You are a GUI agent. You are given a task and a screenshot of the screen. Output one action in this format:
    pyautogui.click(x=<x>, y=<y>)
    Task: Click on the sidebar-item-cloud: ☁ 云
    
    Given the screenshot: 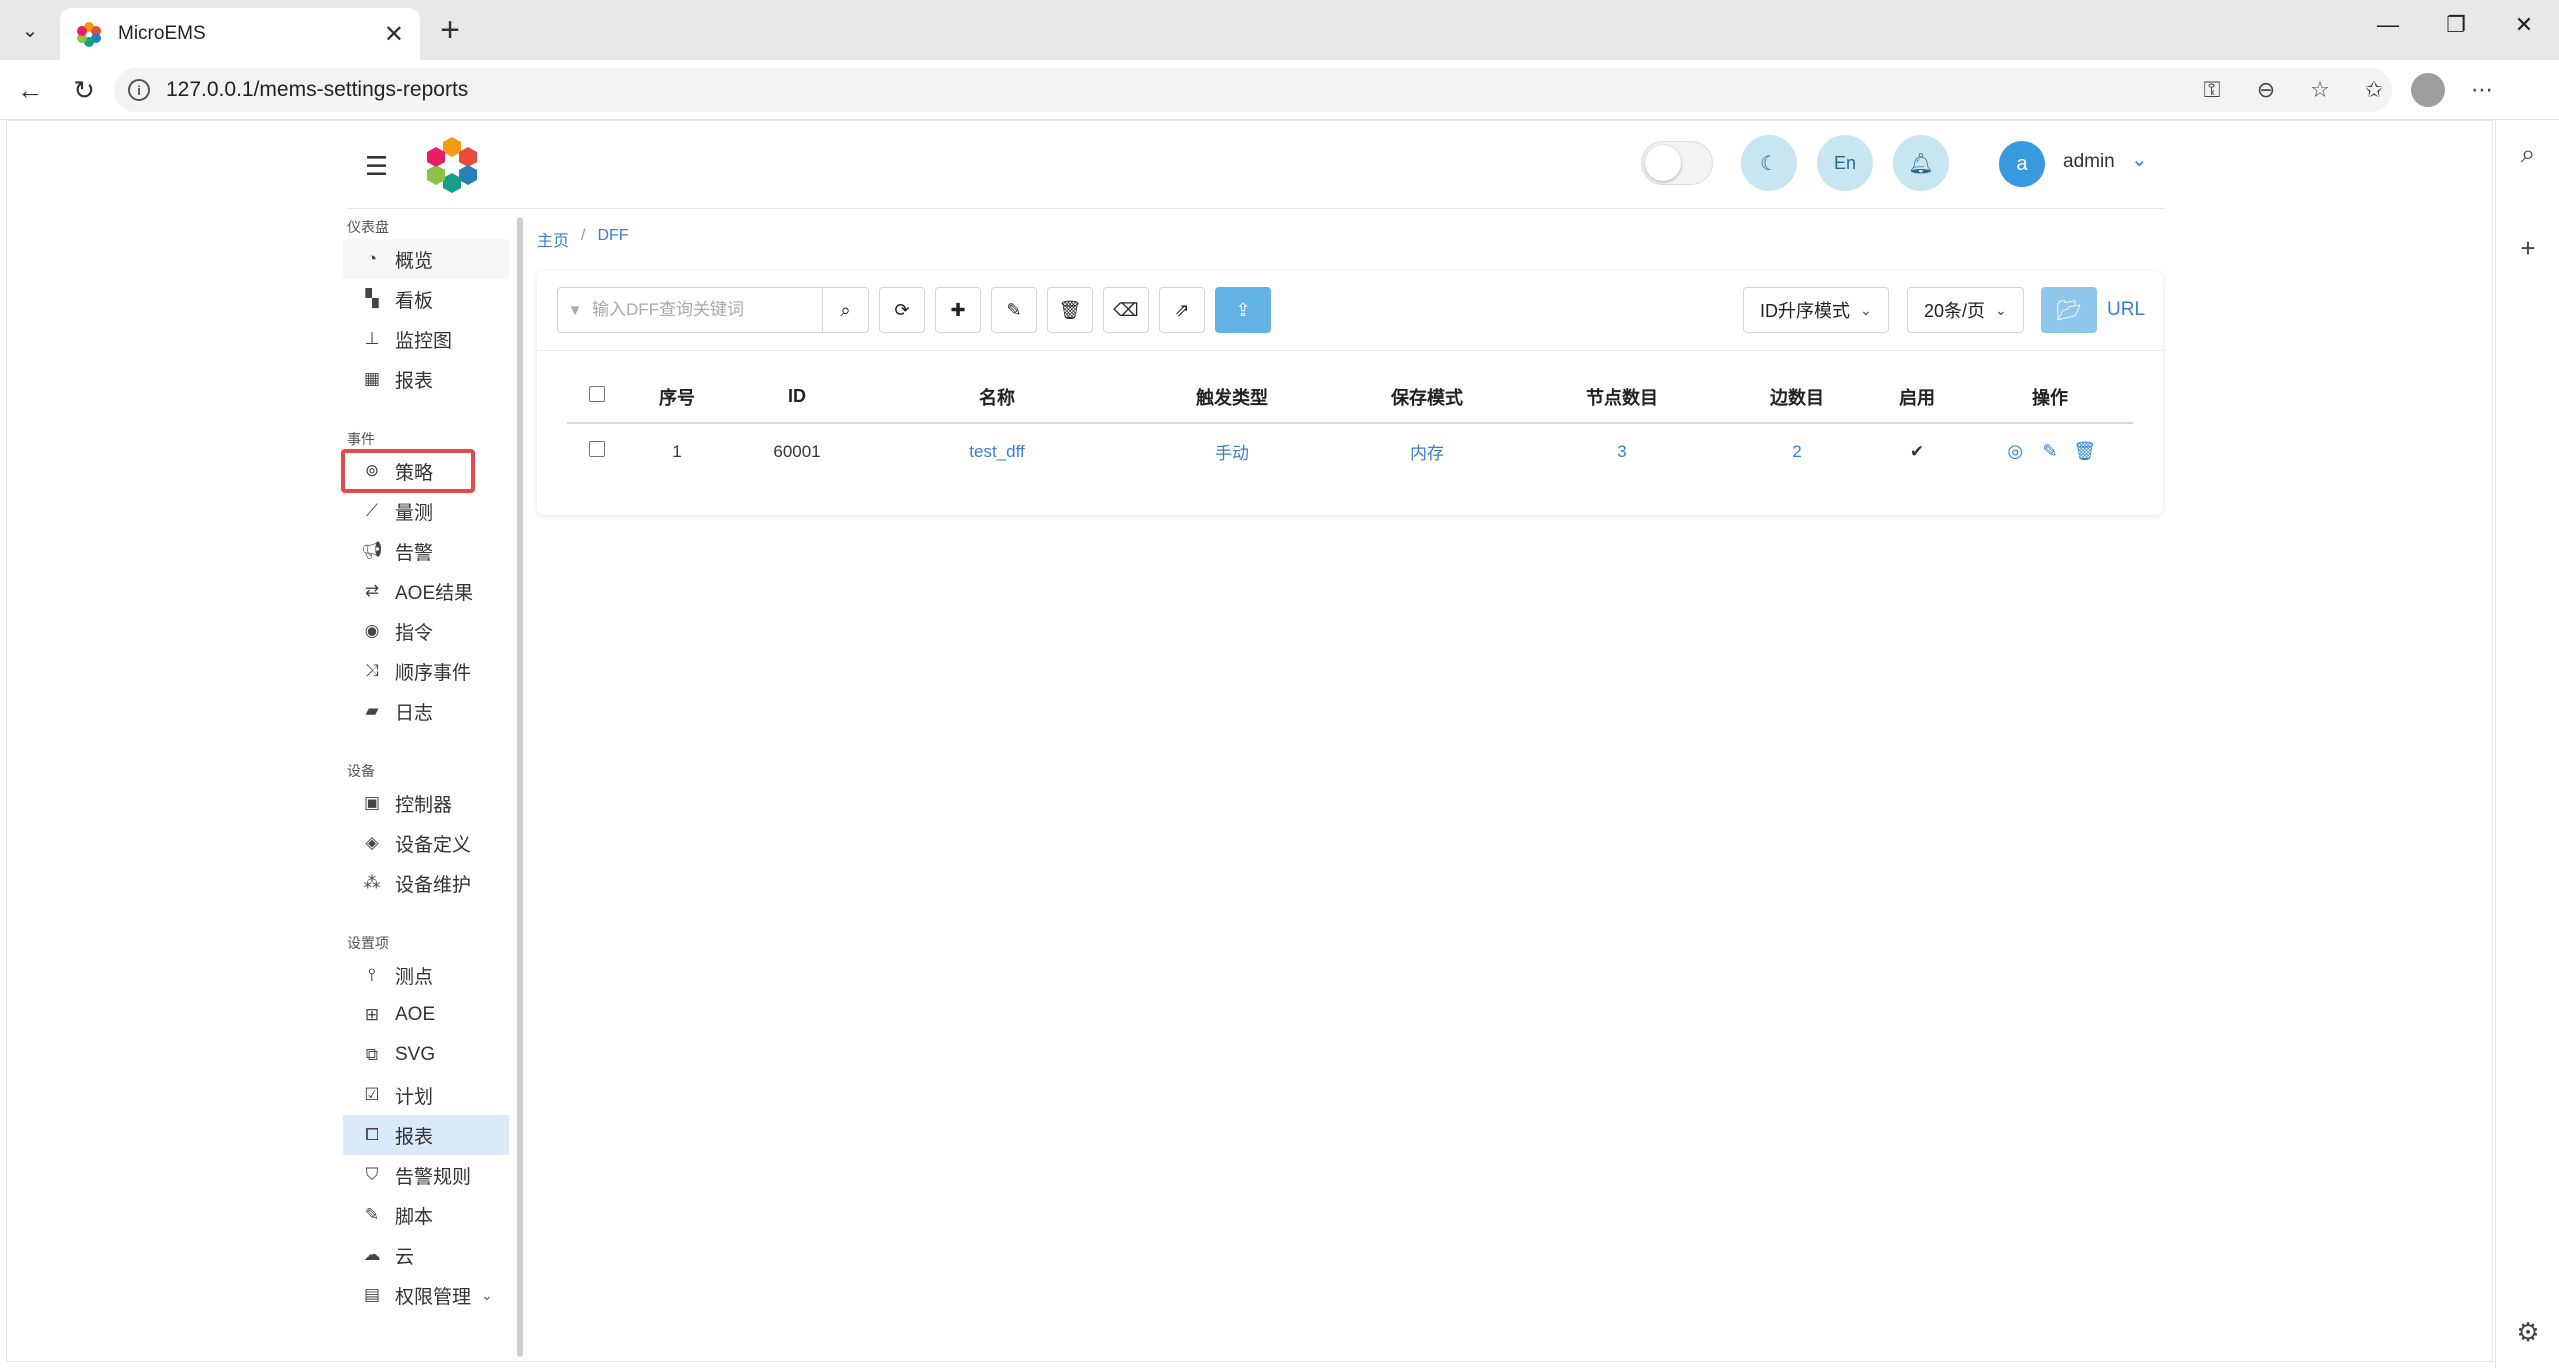 What is the action you would take?
    pyautogui.click(x=426, y=1255)
    